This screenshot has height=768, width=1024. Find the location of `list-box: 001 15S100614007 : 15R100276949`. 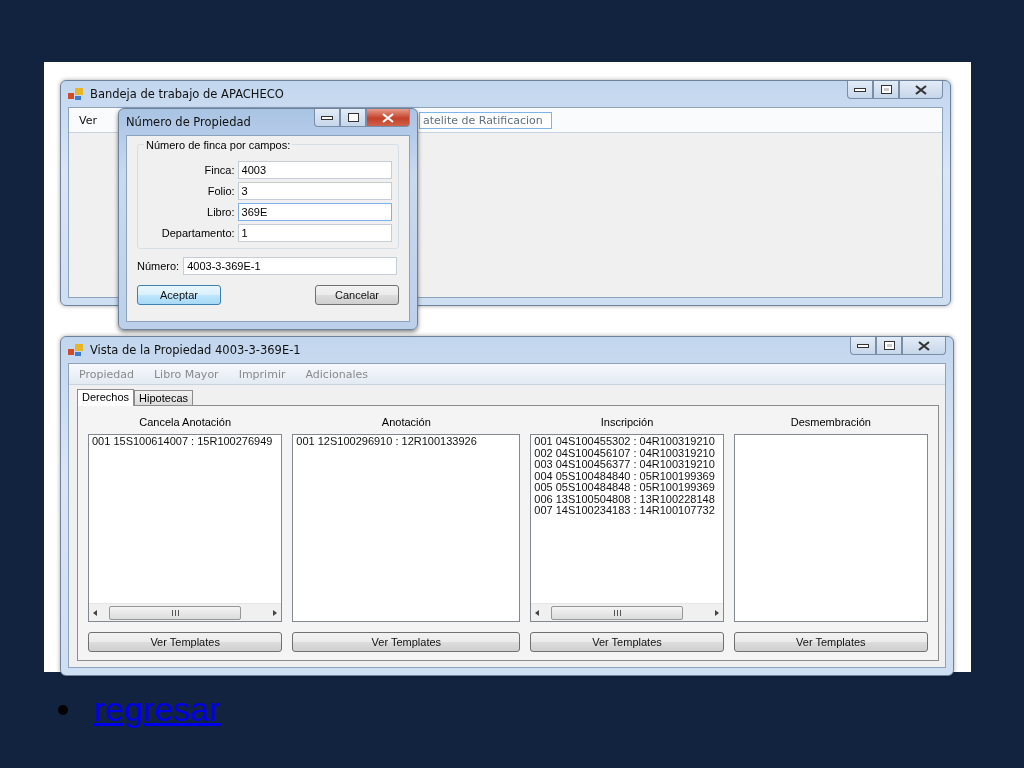

list-box: 001 15S100614007 : 15R100276949 is located at coordinates (185, 528).